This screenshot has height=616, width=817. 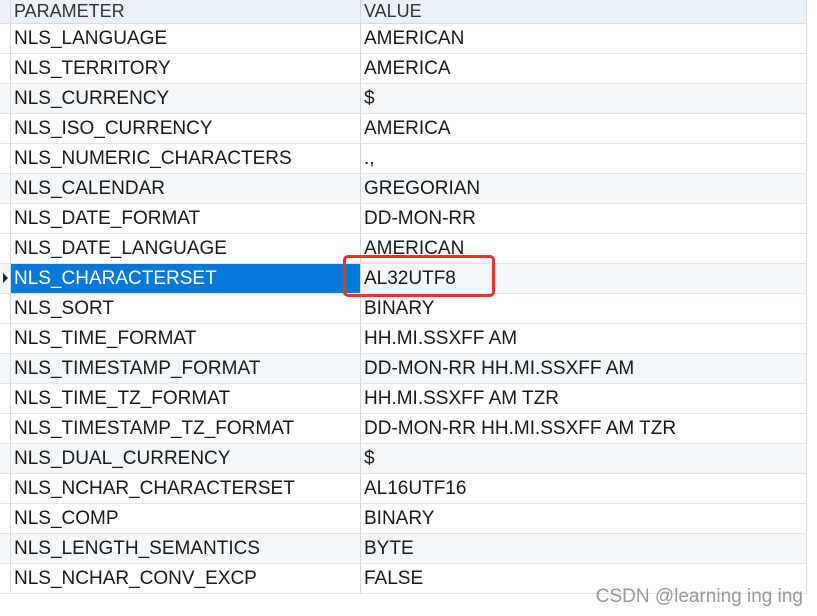 I want to click on table-row: NLS_LENGTH_SEMANTICS BYTE, so click(x=403, y=549).